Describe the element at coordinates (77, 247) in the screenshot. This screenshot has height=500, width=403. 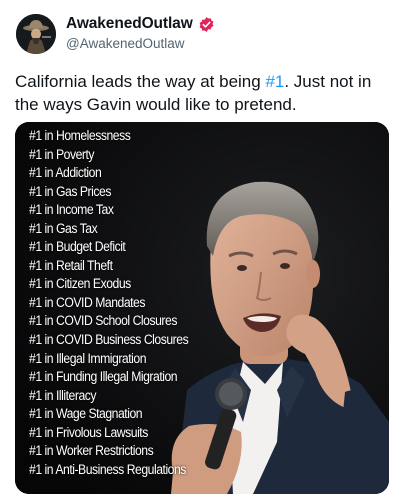
I see `list-item: #1 in Budget Deficit` at that location.